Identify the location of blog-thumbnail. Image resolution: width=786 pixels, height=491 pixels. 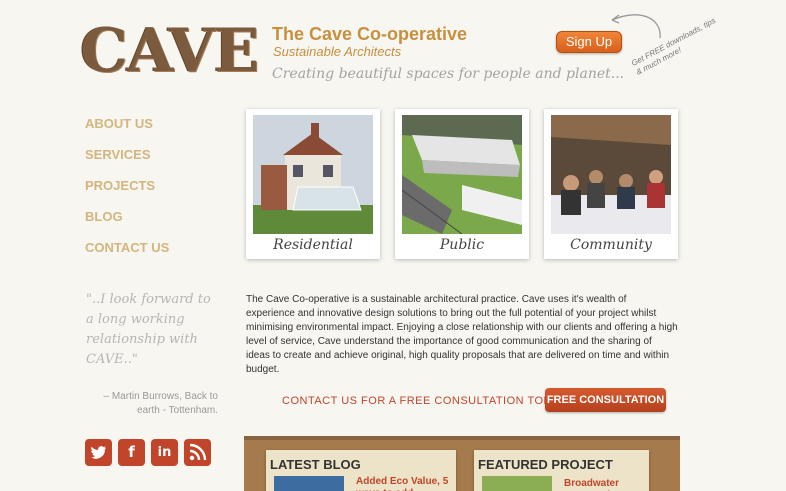
(309, 483).